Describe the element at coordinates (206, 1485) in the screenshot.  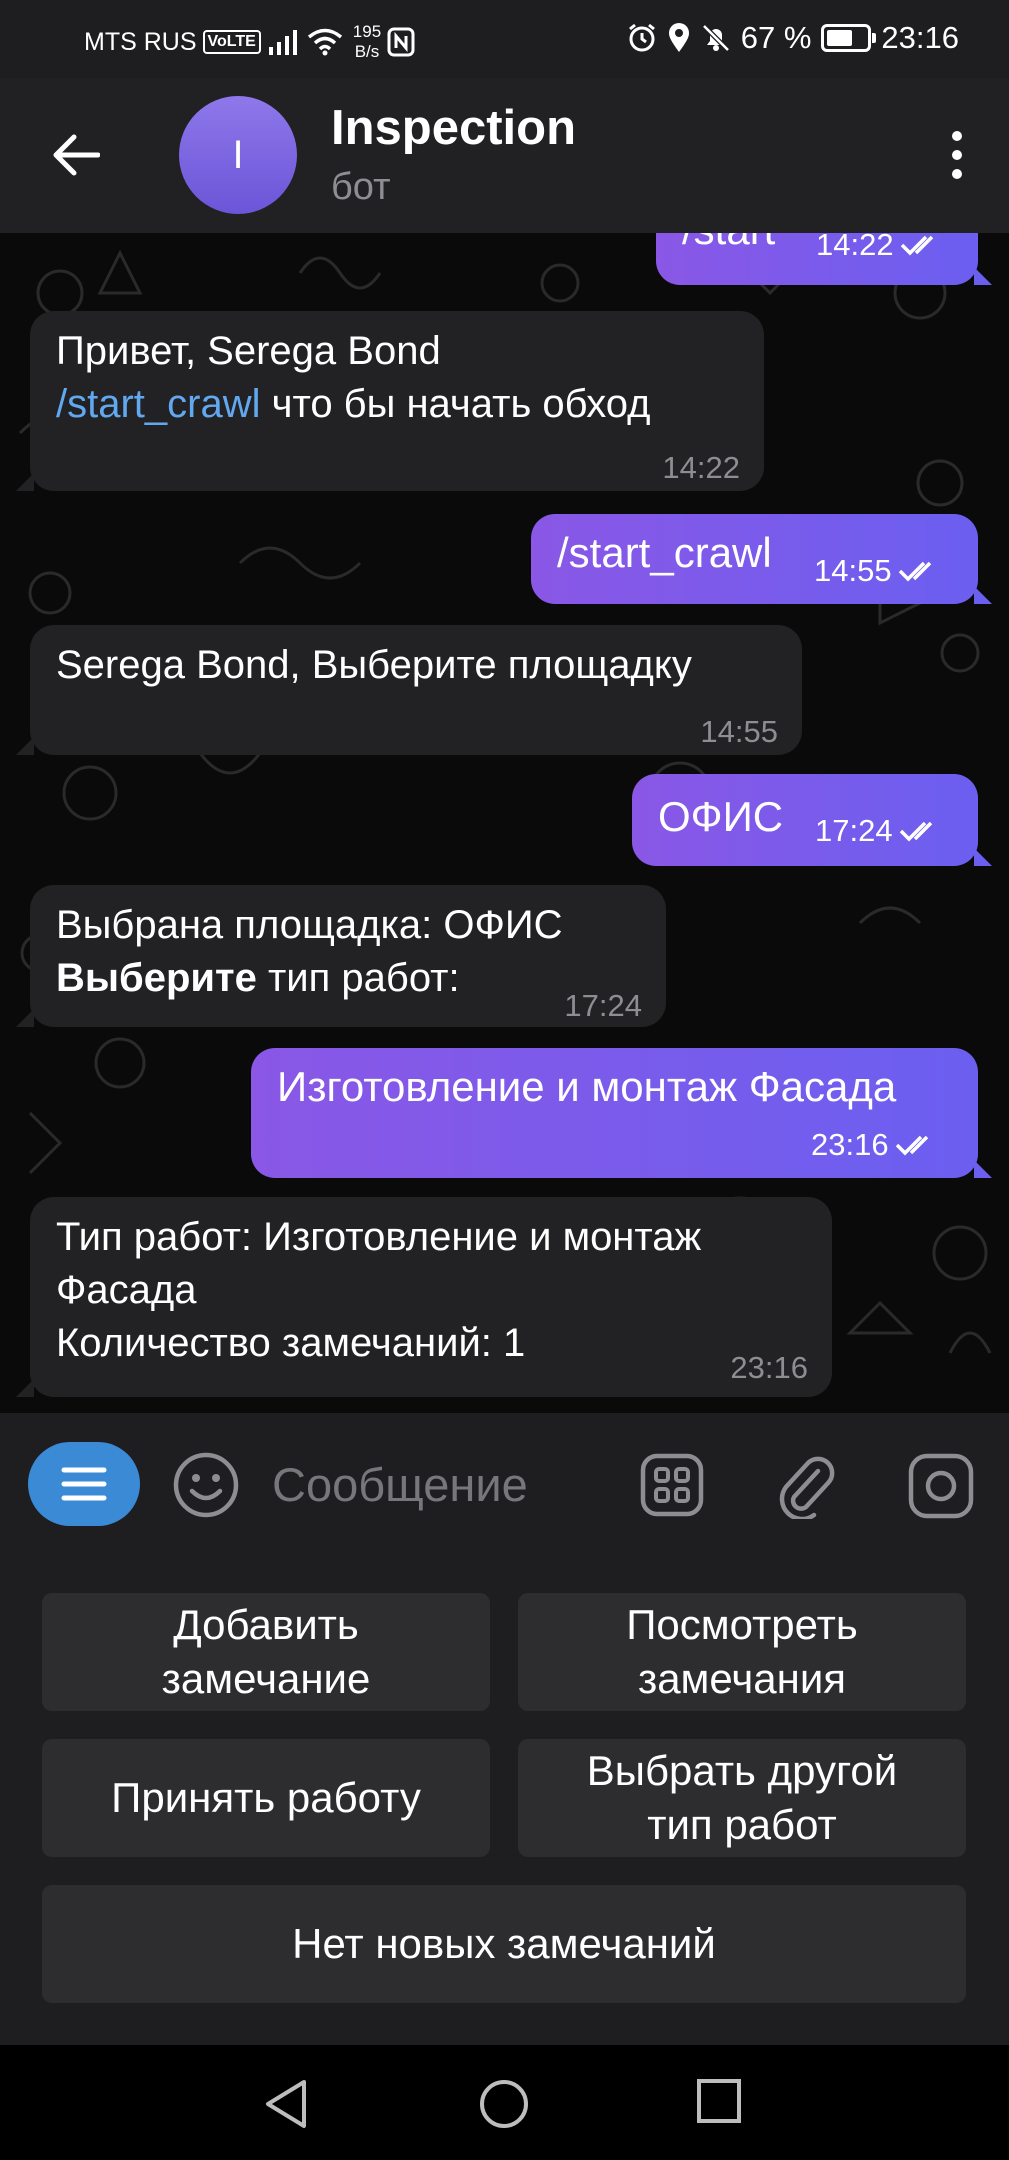
I see `emoji-icon` at that location.